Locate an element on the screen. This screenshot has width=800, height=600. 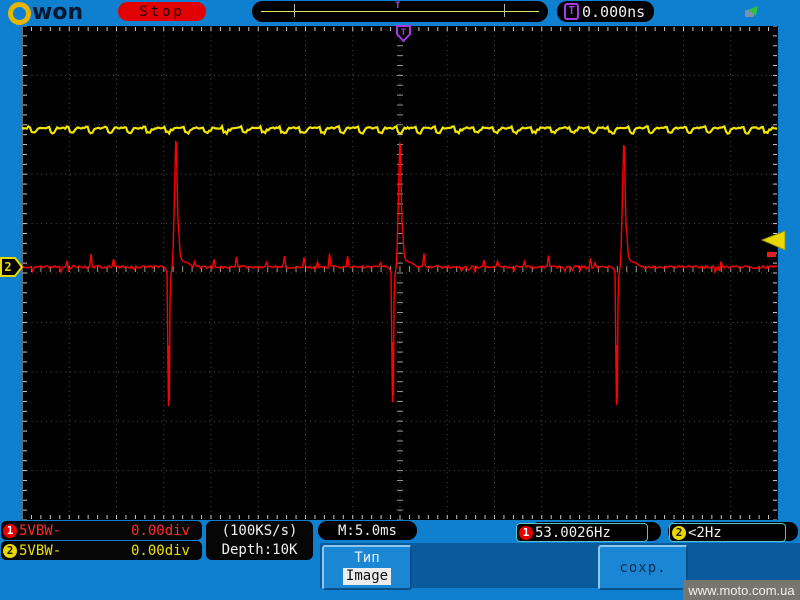
ch2-position: 0.00div is located at coordinates (160, 550).